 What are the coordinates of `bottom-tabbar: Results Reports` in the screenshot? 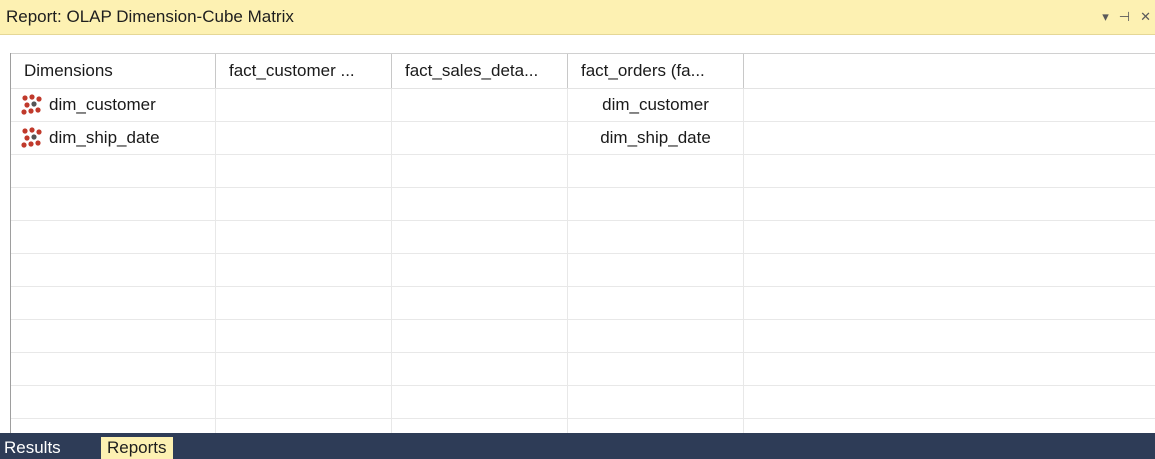 It's located at (577, 446).